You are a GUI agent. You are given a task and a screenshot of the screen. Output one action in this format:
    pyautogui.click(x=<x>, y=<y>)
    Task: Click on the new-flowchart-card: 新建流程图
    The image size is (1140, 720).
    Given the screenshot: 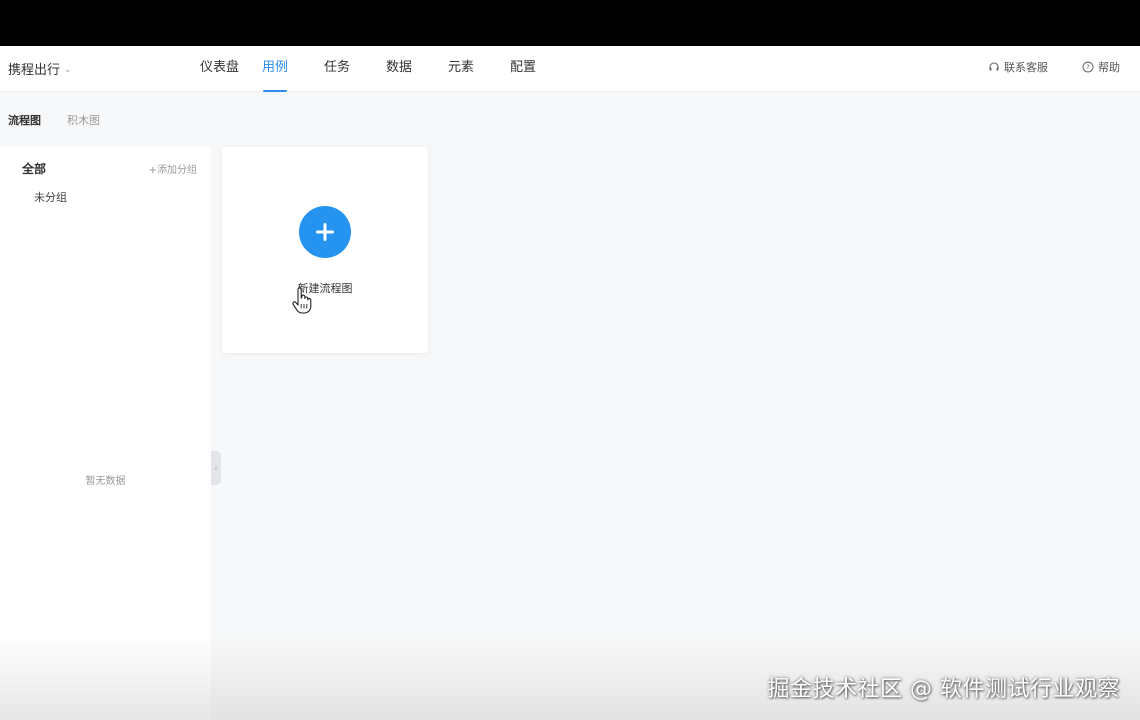 What is the action you would take?
    pyautogui.click(x=325, y=250)
    